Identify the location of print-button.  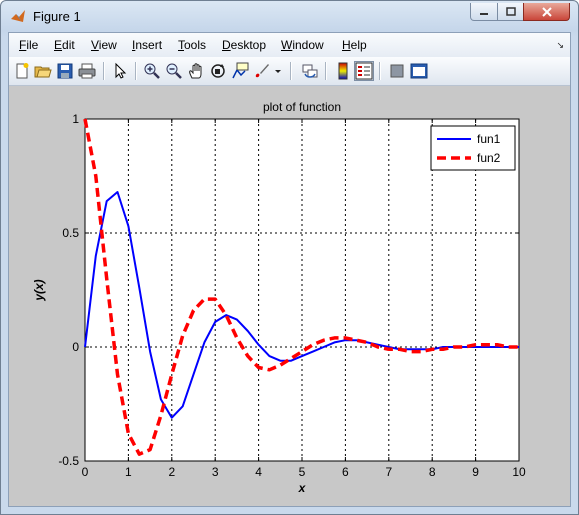
(87, 71).